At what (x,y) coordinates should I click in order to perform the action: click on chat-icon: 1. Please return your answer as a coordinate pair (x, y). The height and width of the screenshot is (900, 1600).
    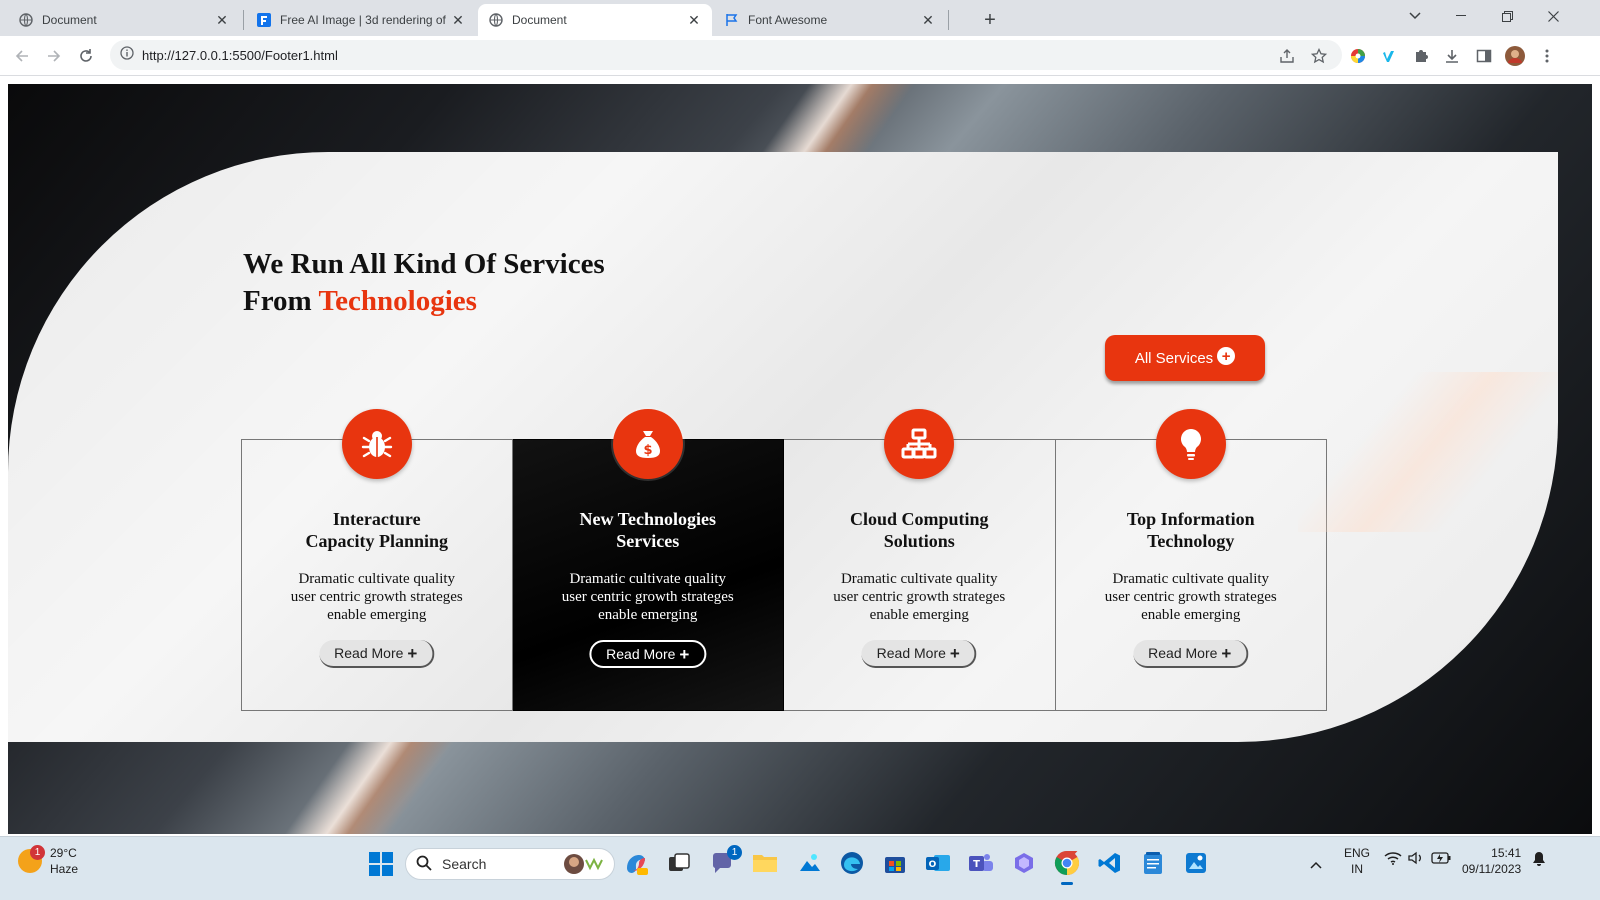
    Looking at the image, I should click on (725, 861).